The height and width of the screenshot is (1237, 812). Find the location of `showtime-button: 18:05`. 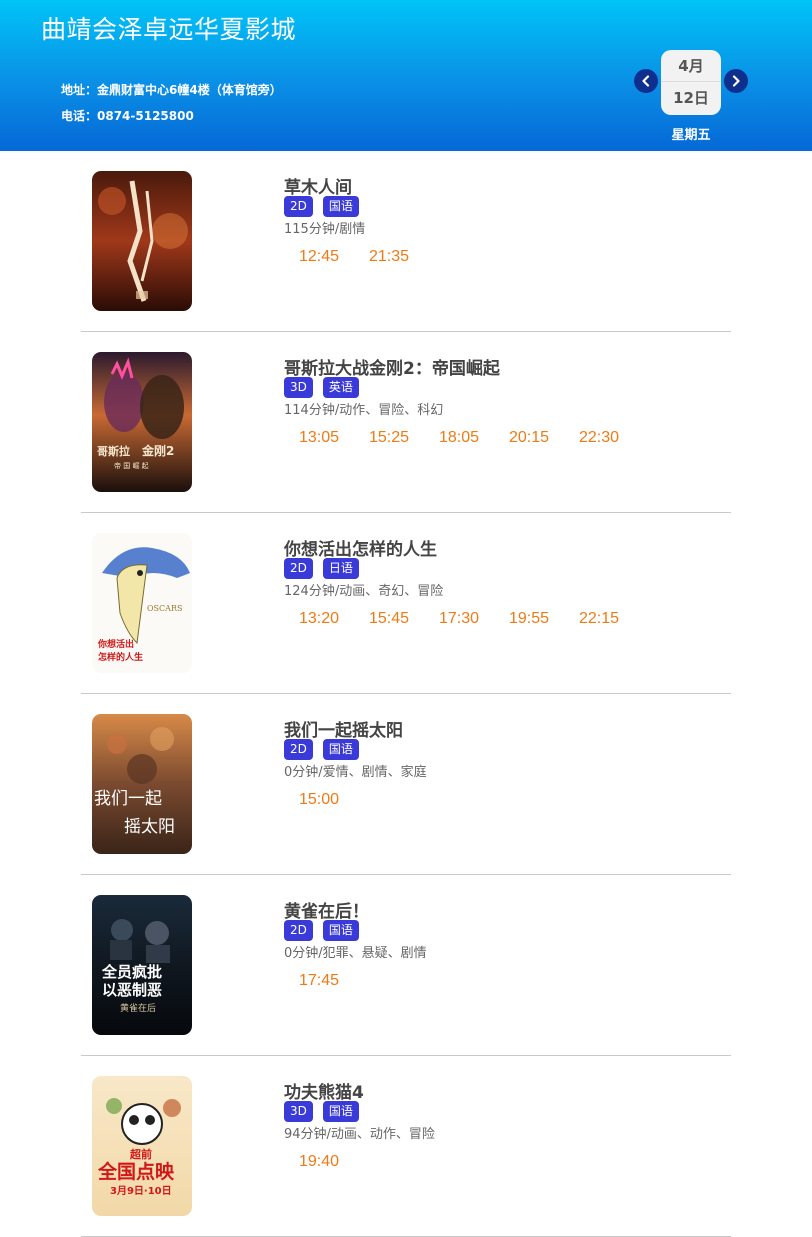

showtime-button: 18:05 is located at coordinates (474, 438).